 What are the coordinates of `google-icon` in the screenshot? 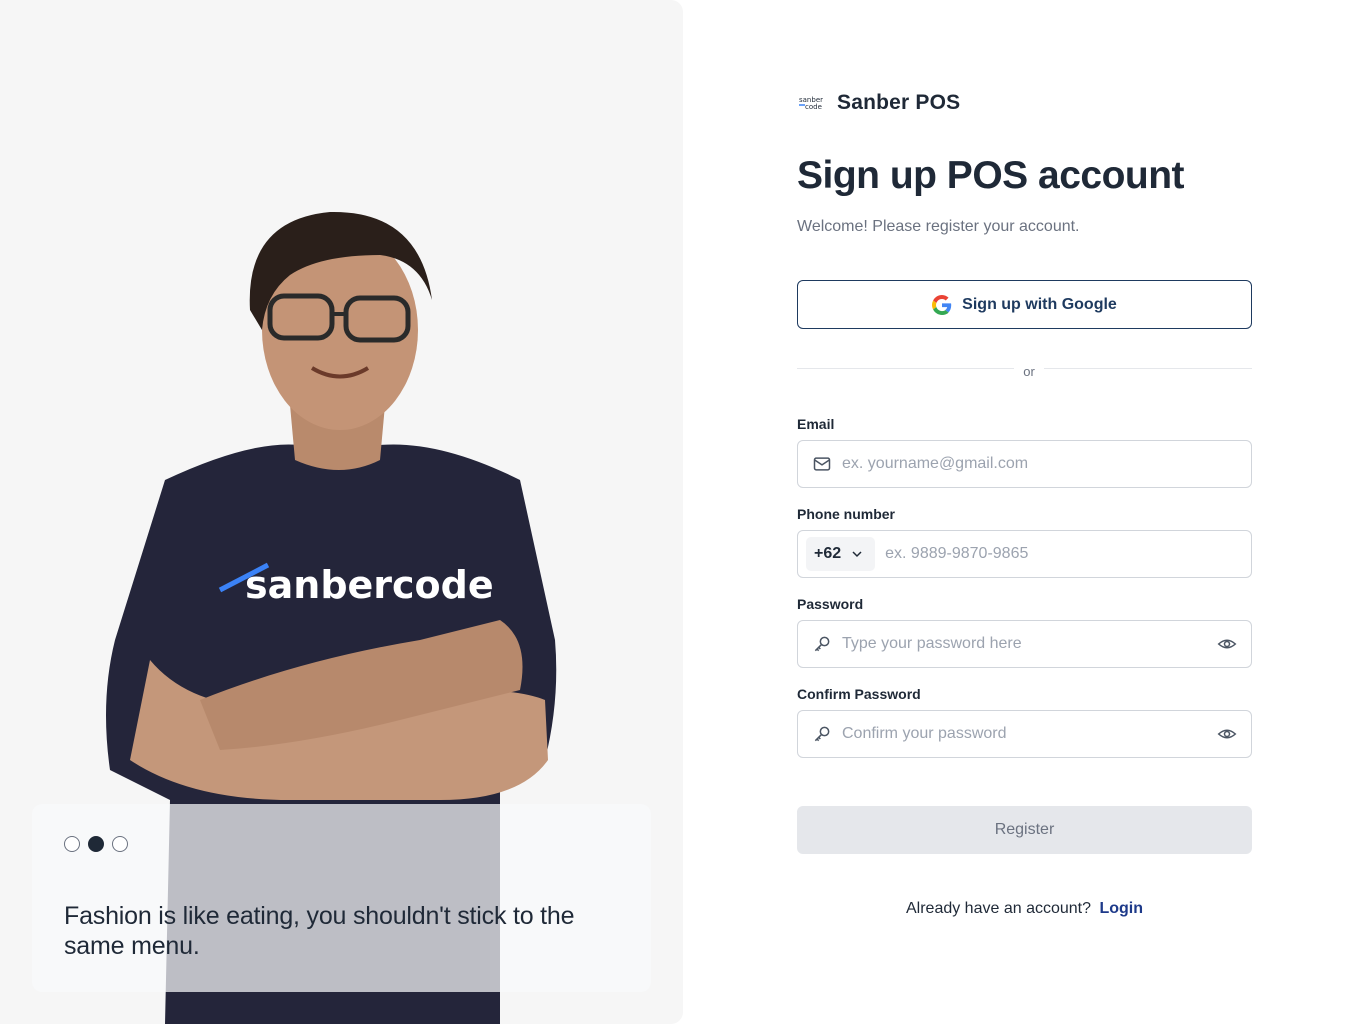 It's located at (942, 304).